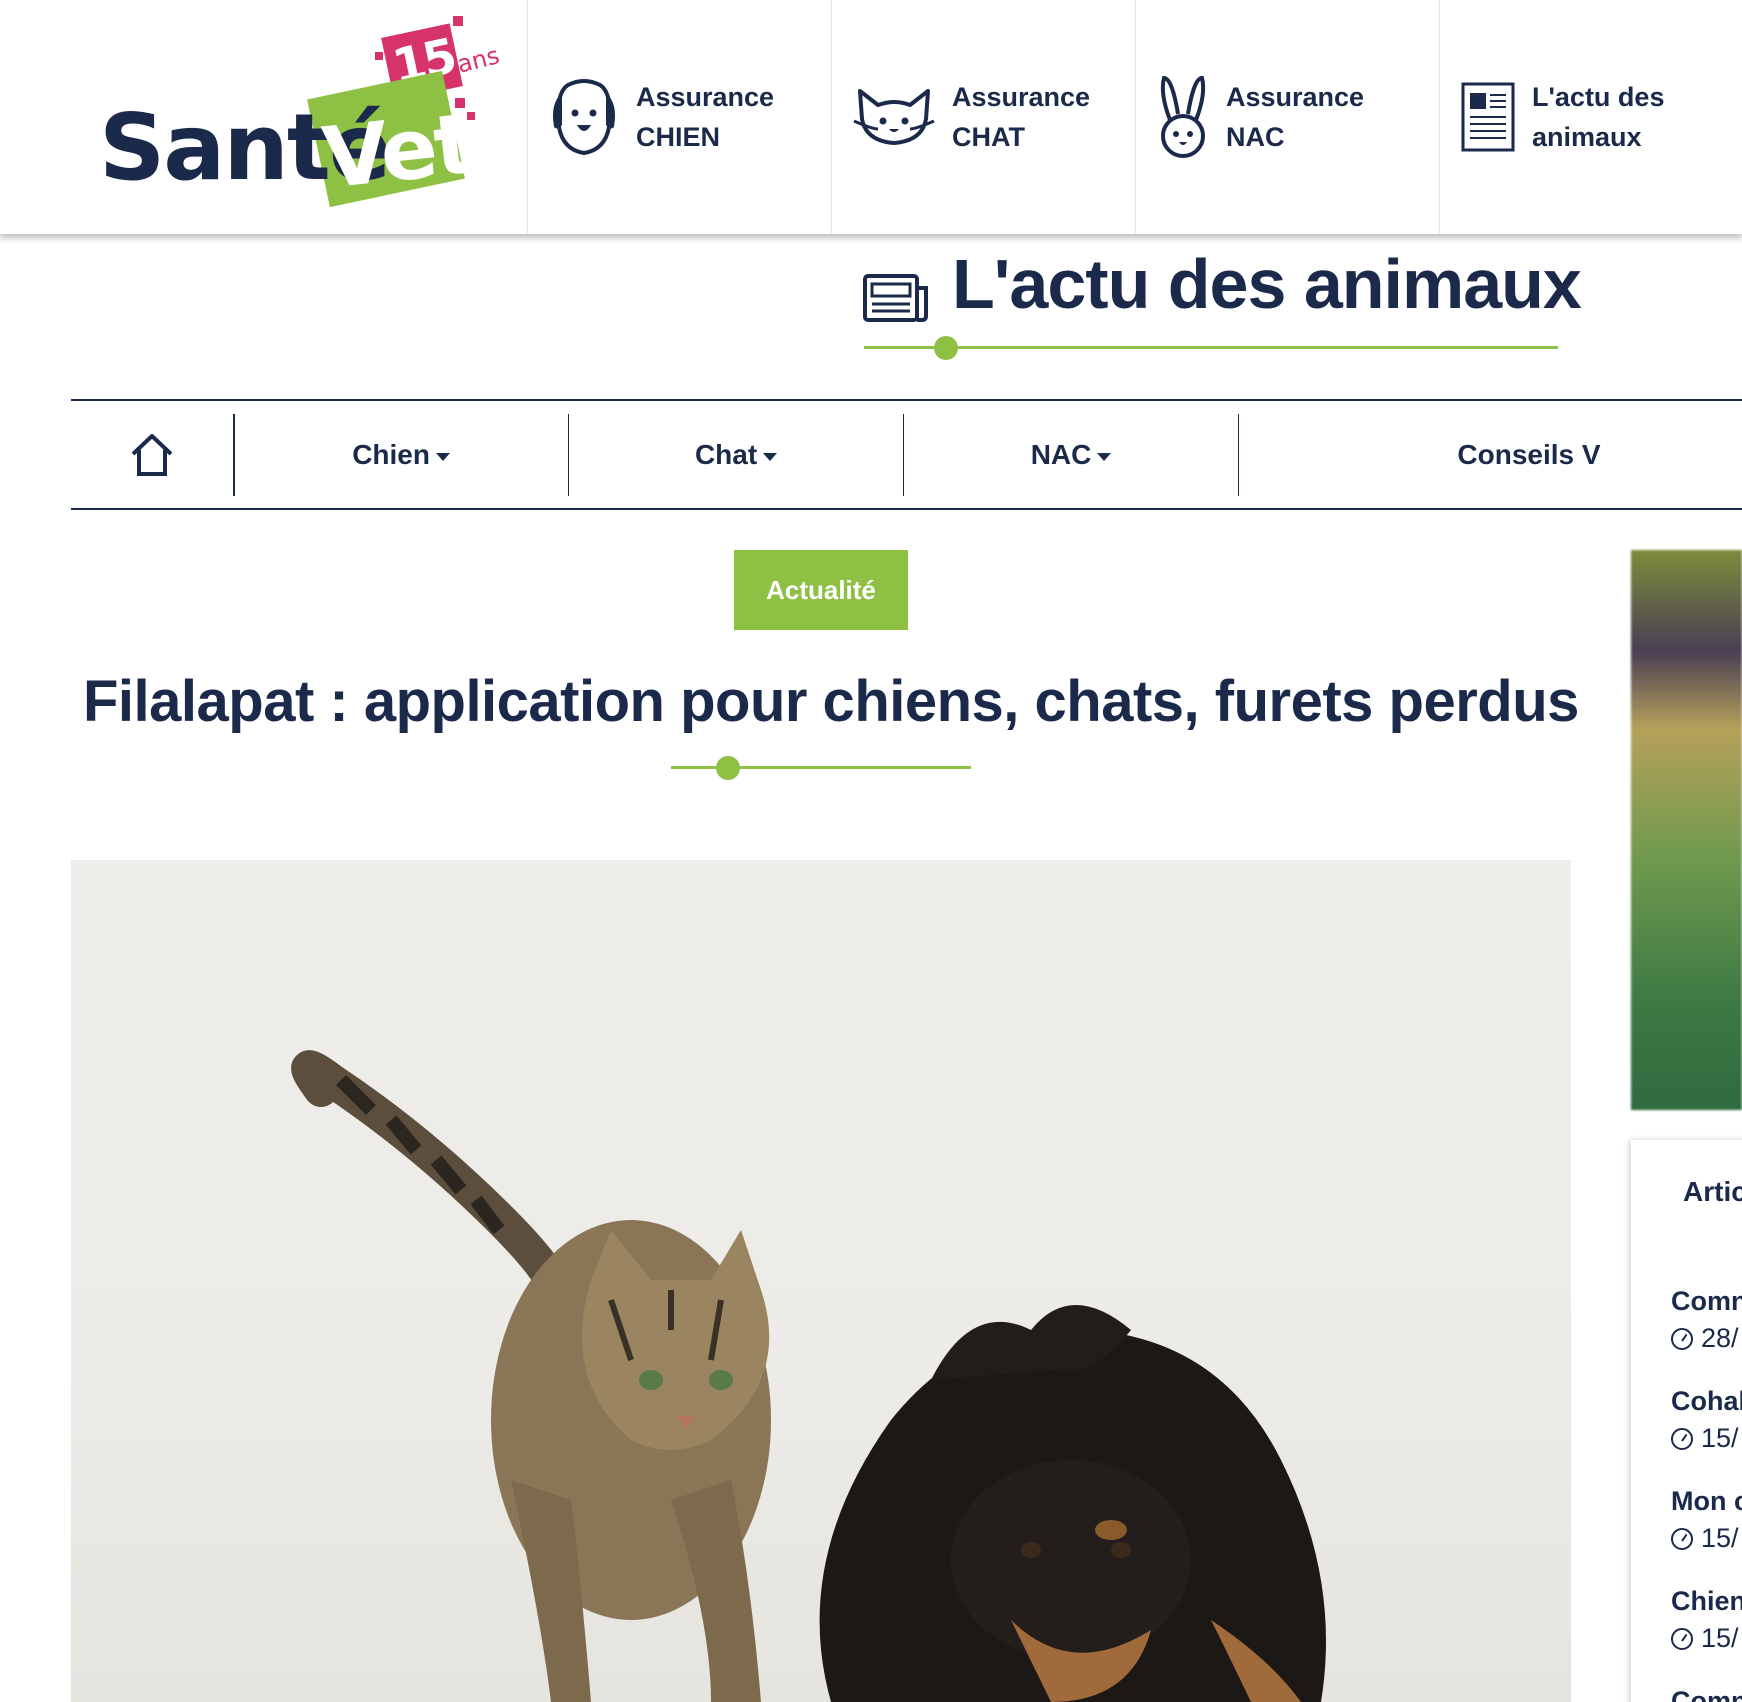 The width and height of the screenshot is (1742, 1702). I want to click on title-underline-dot, so click(728, 768).